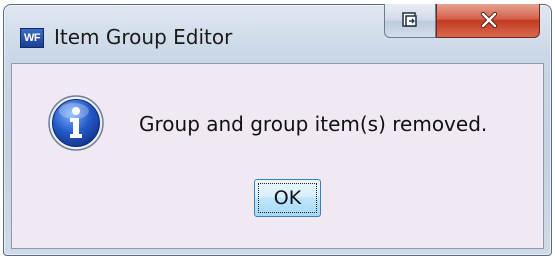  I want to click on close-button, so click(488, 21).